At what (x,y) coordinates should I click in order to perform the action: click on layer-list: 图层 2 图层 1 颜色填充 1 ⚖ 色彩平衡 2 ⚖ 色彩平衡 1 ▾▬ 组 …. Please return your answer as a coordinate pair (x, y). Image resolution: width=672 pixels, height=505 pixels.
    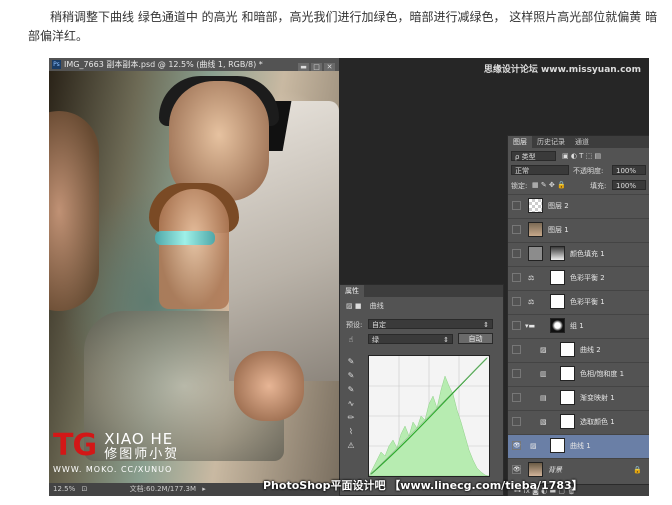
    Looking at the image, I should click on (578, 338).